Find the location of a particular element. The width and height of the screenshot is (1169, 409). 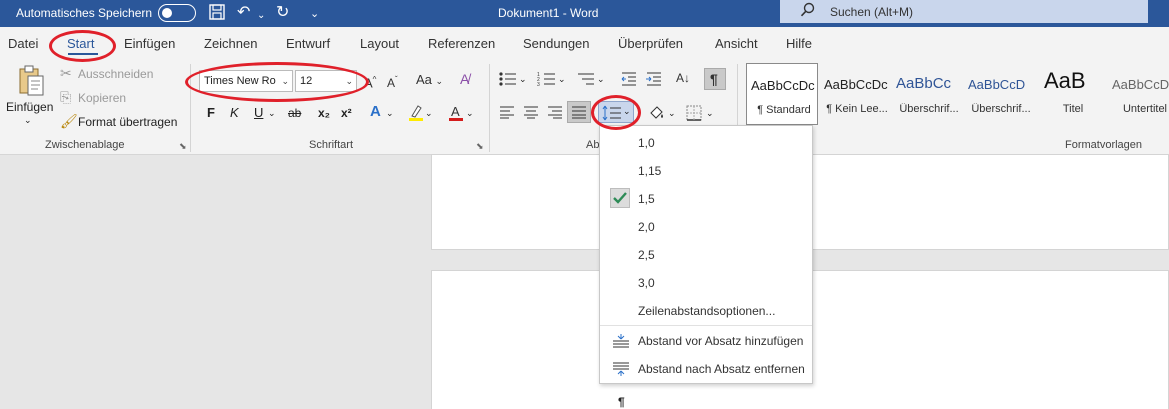

align-right-icon is located at coordinates (555, 113).